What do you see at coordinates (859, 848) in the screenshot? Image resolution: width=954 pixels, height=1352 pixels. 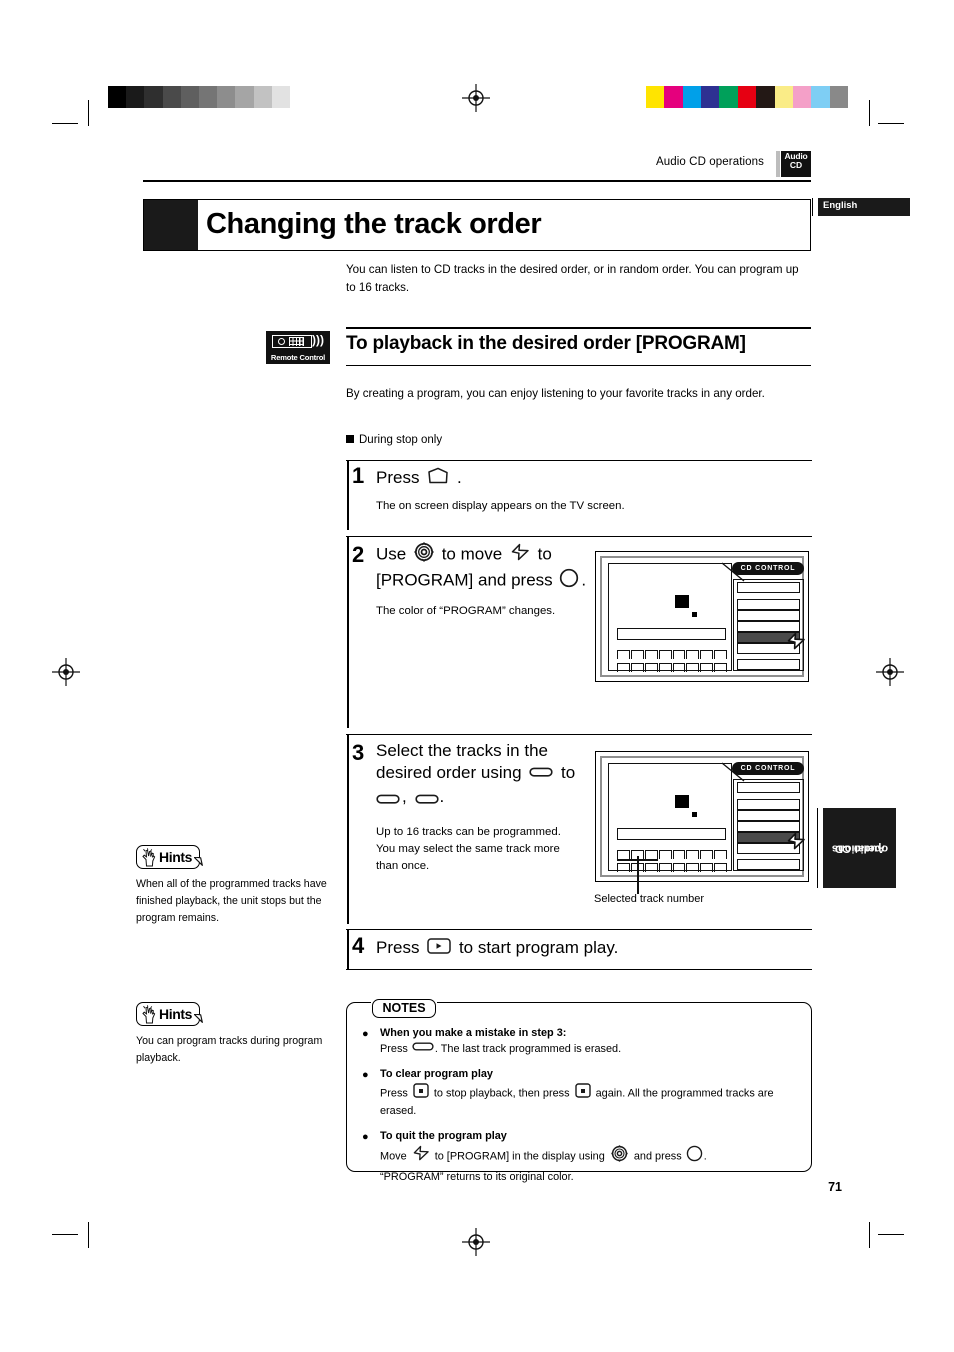 I see `thumb-tab-line2: operations` at bounding box center [859, 848].